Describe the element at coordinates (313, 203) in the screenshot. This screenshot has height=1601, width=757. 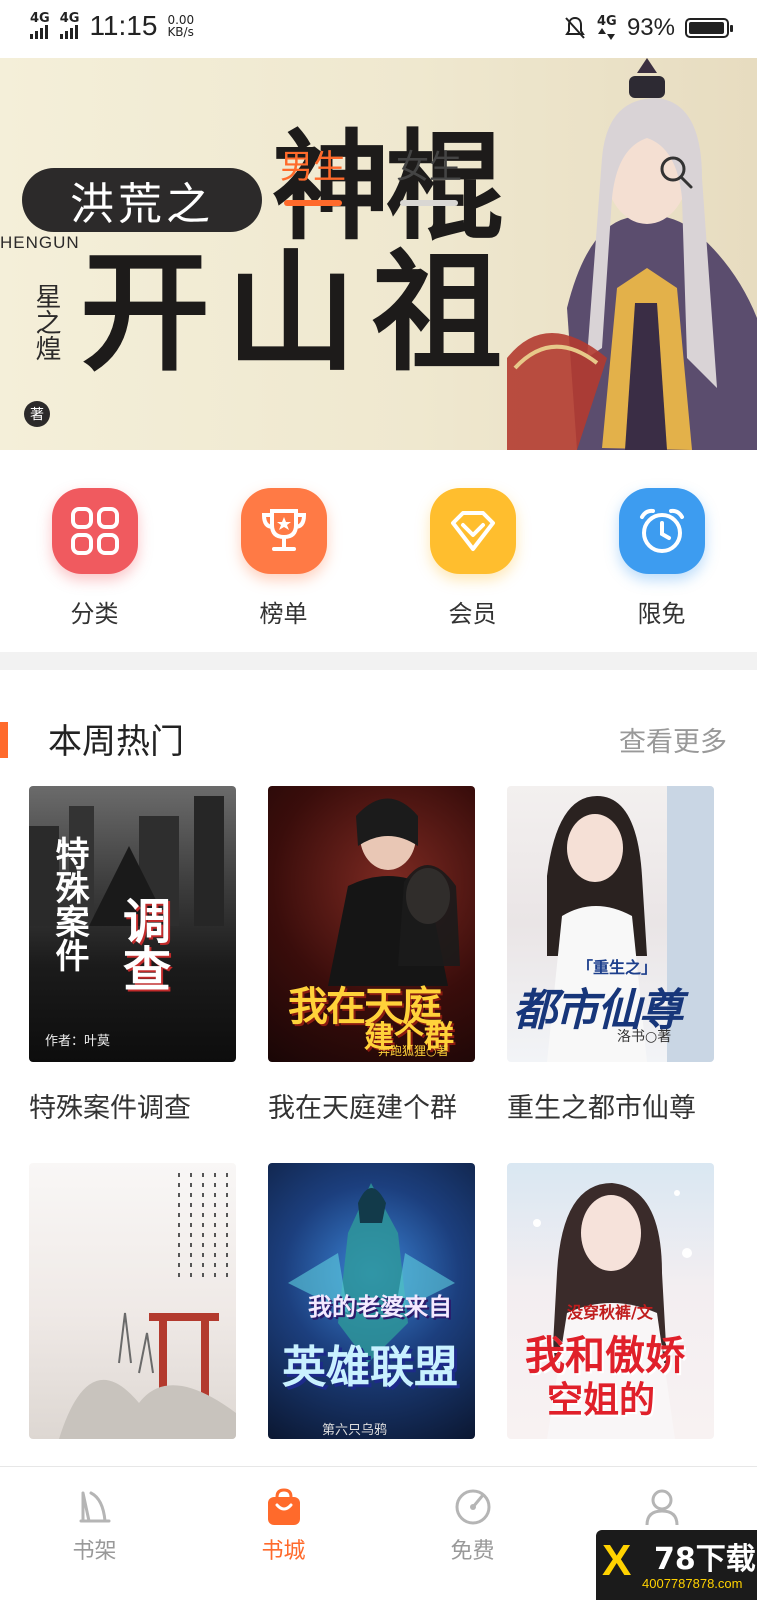
I see `tab-male-underline` at that location.